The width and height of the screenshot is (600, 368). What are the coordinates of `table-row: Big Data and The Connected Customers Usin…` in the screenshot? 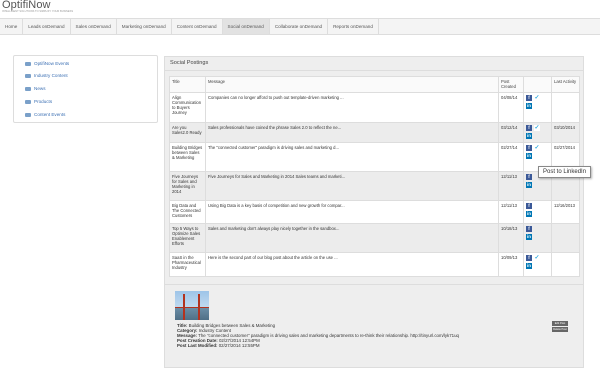 It's located at (374, 212).